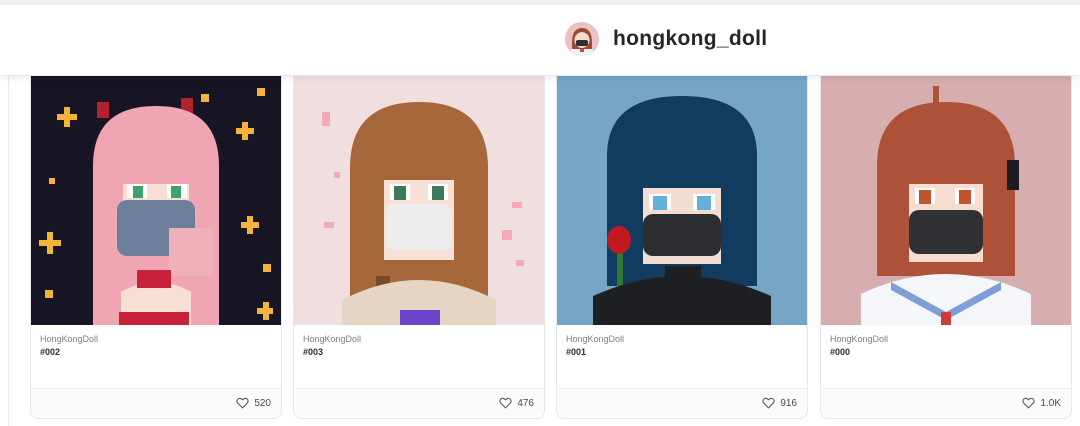 The height and width of the screenshot is (426, 1080). I want to click on like-button: 520, so click(253, 403).